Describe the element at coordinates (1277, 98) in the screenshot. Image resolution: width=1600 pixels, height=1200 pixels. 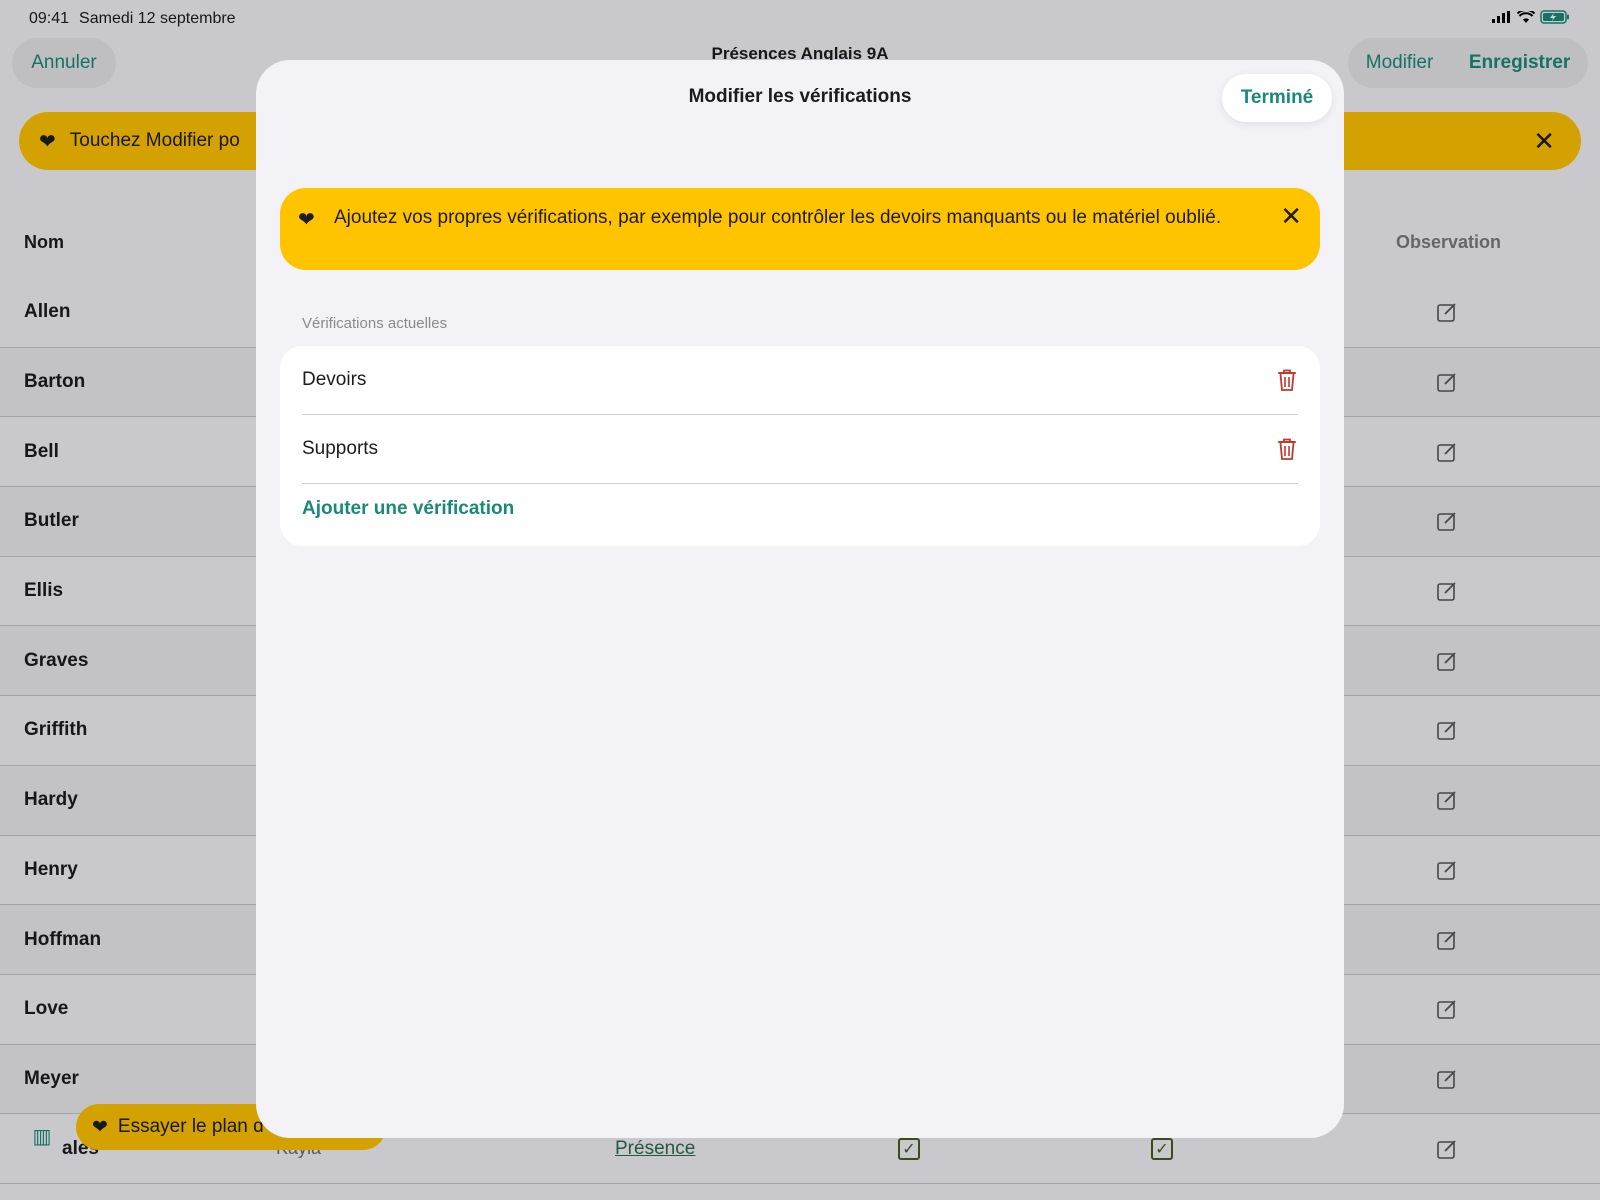
I see `done-button: Terminé` at that location.